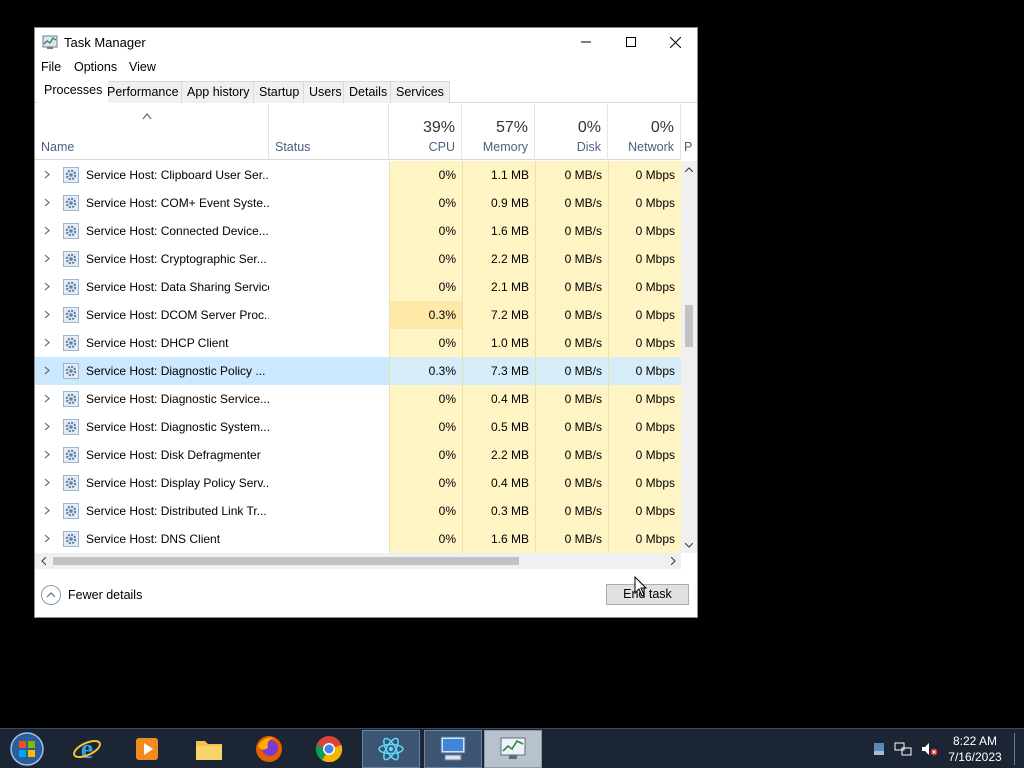 This screenshot has height=768, width=1024. What do you see at coordinates (689, 169) in the screenshot?
I see `scroll-up-arrow-icon` at bounding box center [689, 169].